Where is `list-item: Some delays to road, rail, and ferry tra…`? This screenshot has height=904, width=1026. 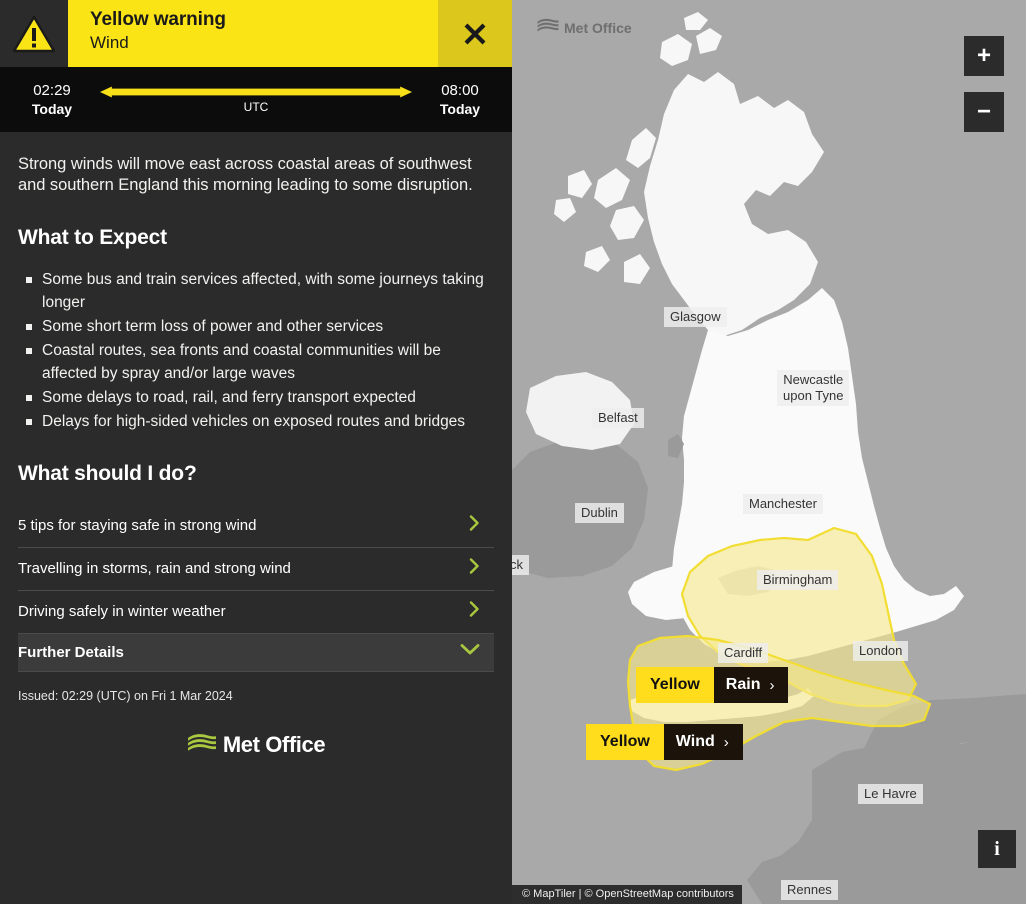 list-item: Some delays to road, rail, and ferry tra… is located at coordinates (256, 397).